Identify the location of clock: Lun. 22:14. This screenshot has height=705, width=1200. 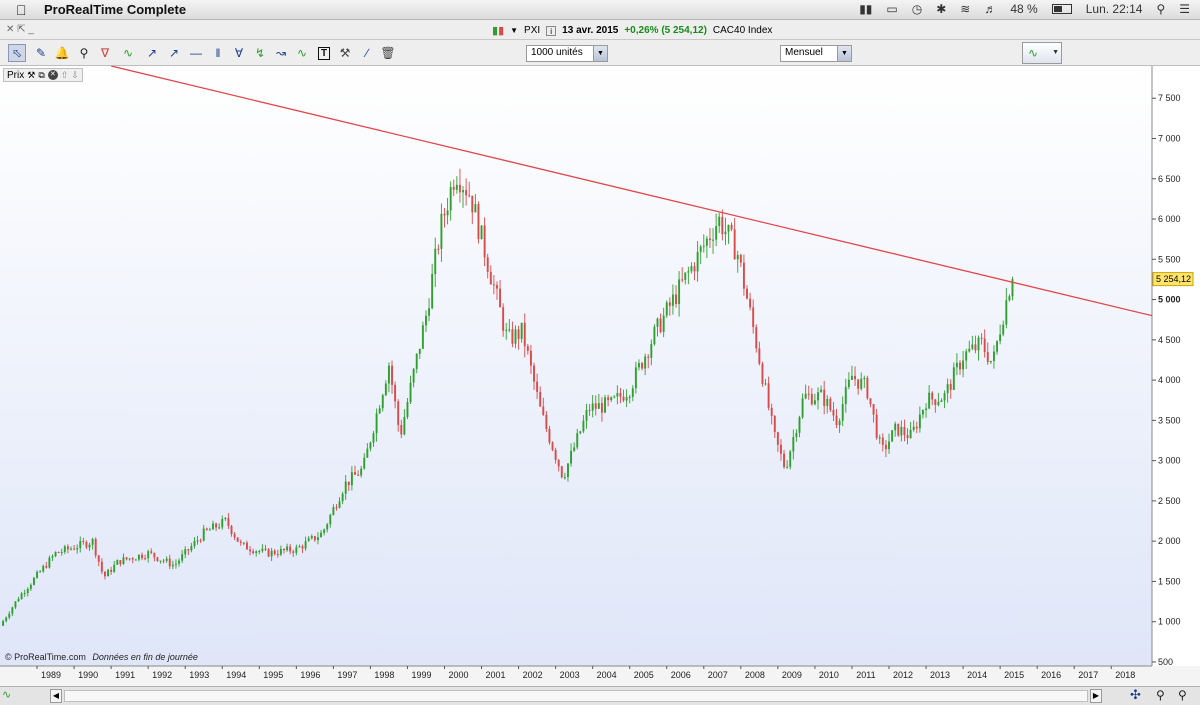
(1114, 9).